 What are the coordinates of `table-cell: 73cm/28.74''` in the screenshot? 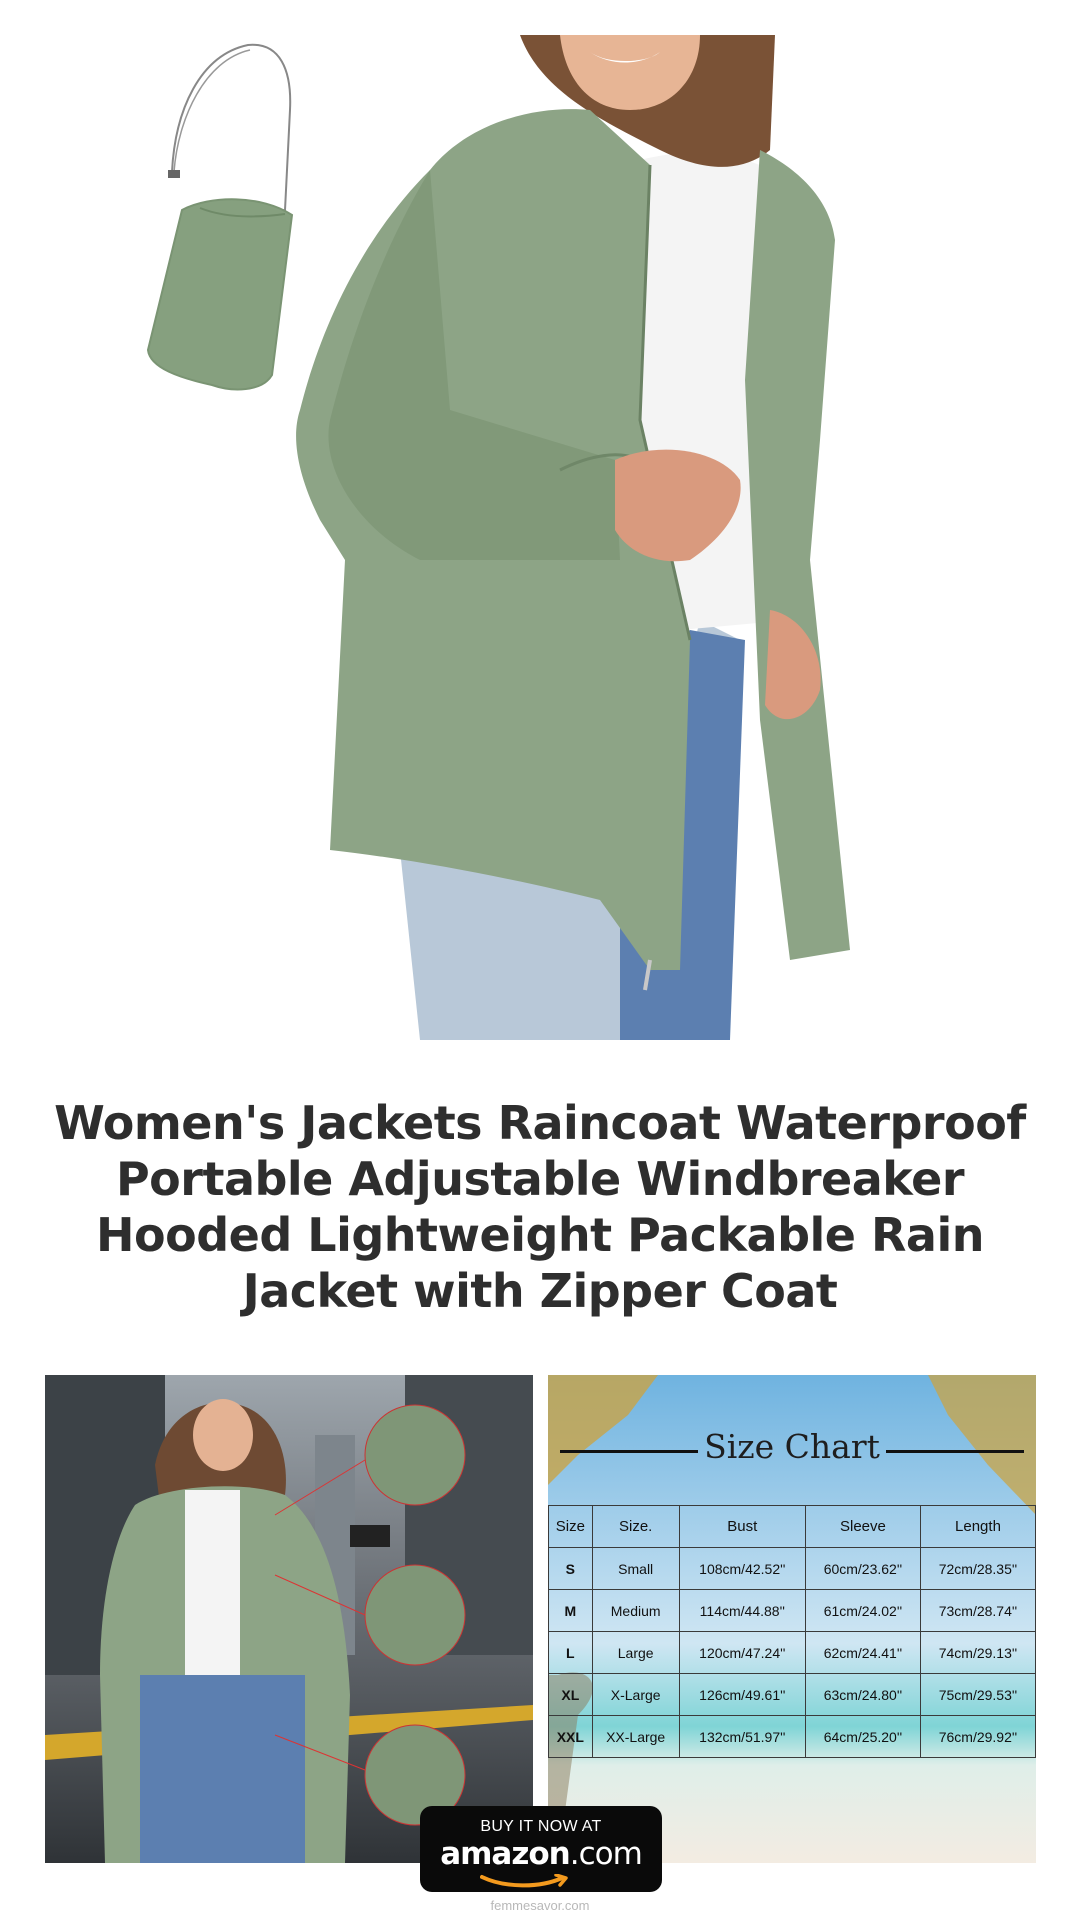 It's located at (977, 1610).